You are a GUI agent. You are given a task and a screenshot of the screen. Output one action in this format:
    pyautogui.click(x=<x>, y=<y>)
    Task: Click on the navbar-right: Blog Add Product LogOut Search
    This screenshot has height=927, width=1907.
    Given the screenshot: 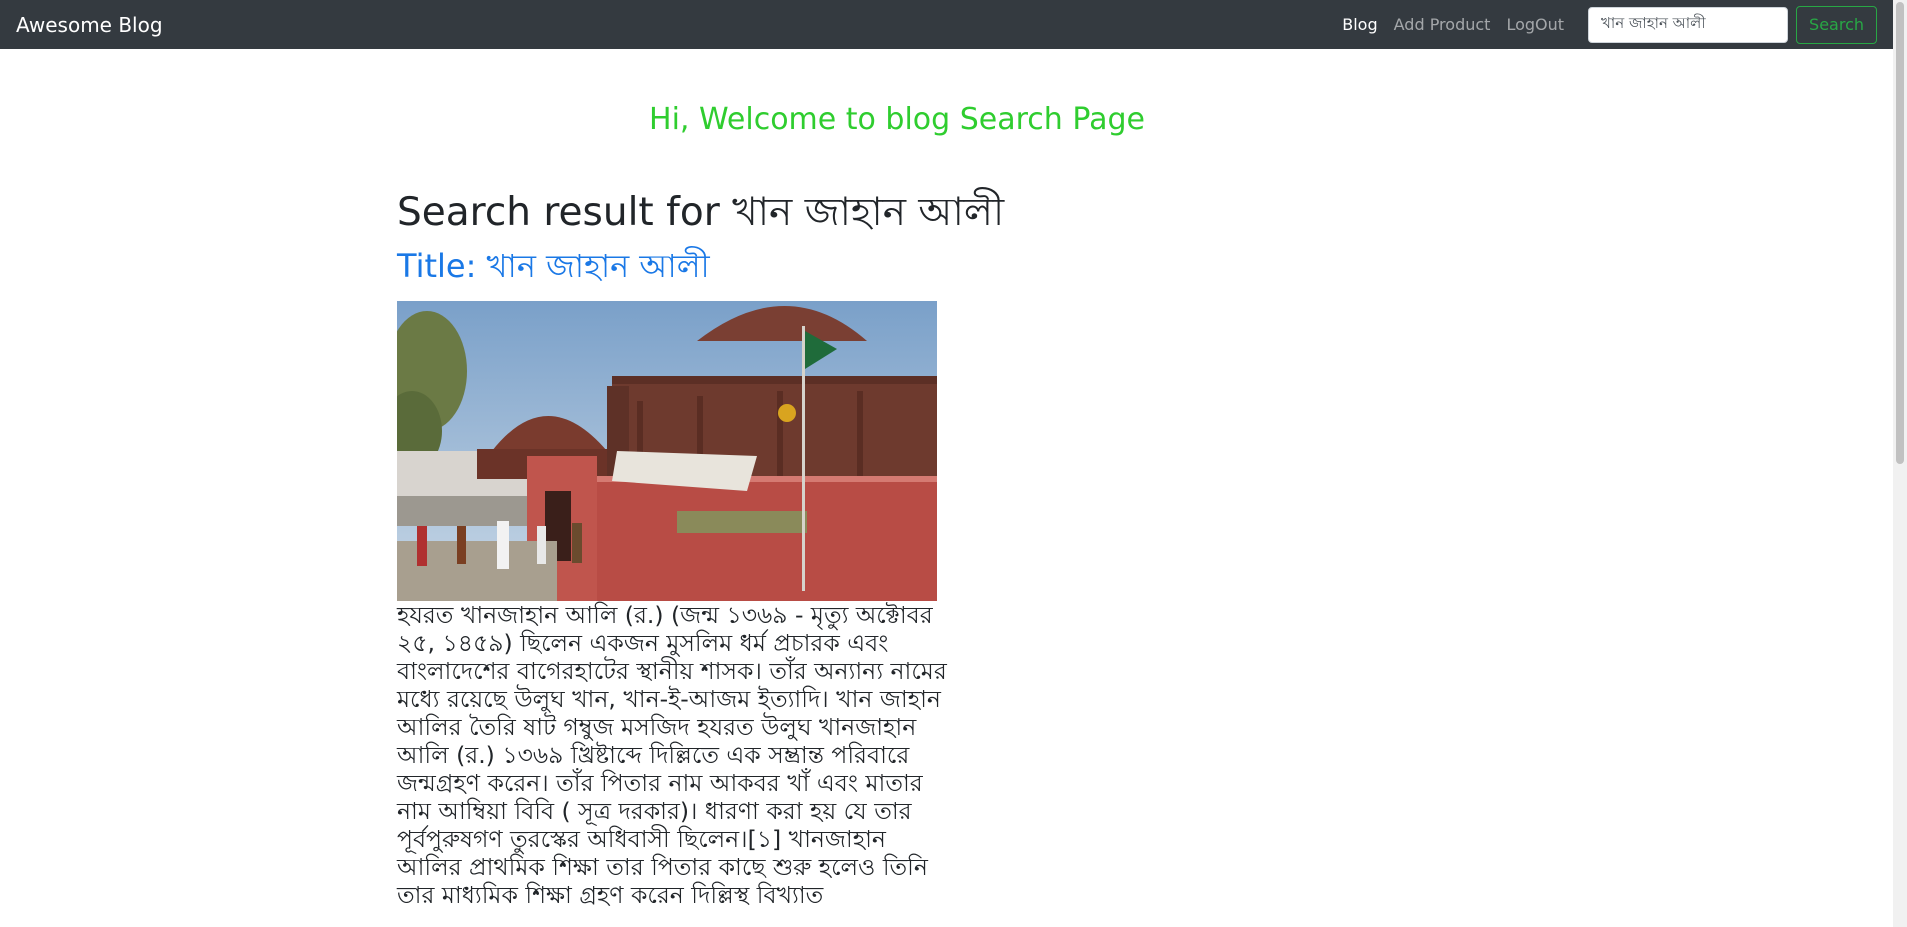 What is the action you would take?
    pyautogui.click(x=1609, y=24)
    